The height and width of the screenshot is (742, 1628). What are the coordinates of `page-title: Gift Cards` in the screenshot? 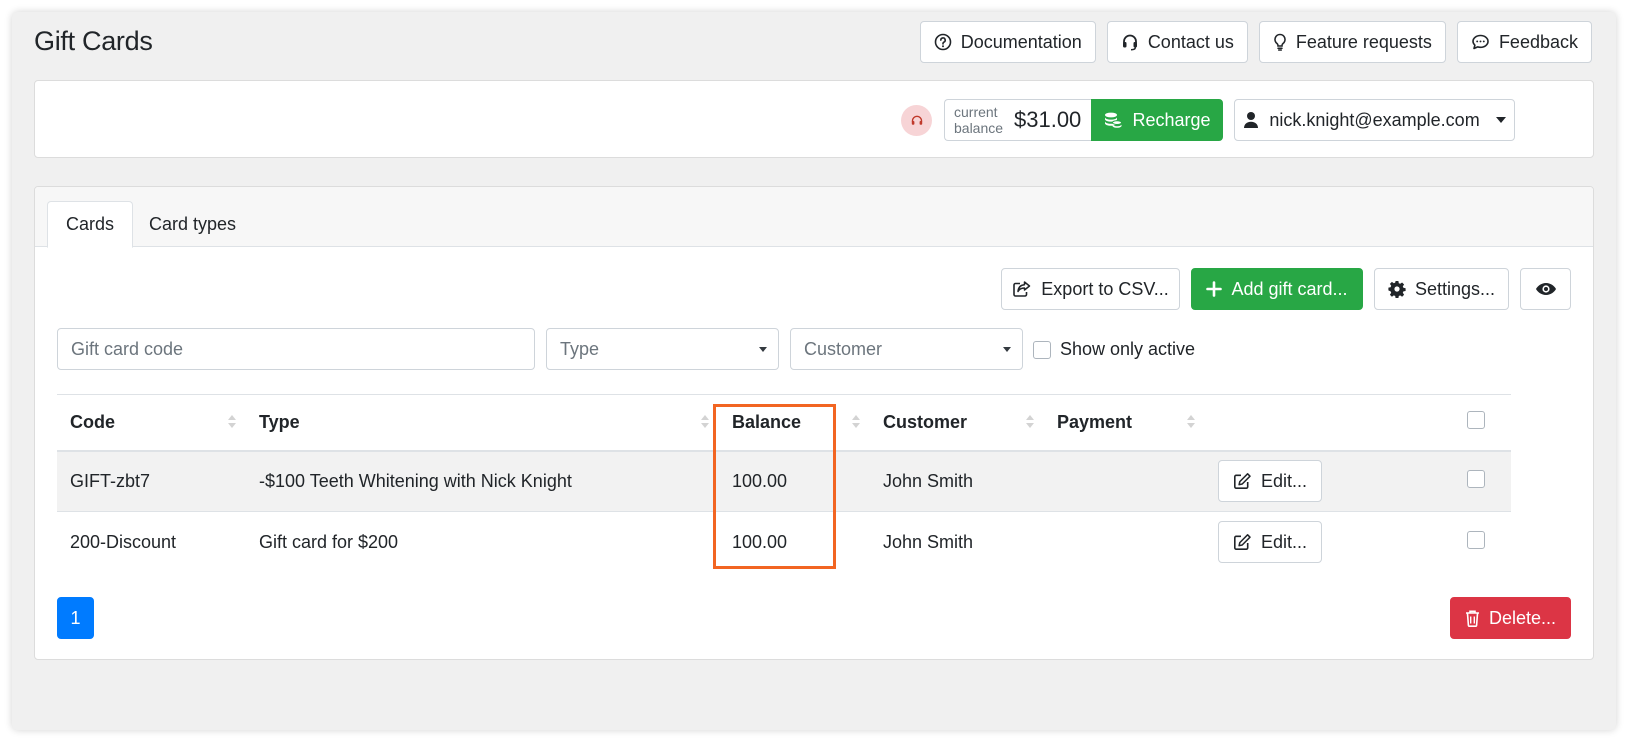 It's located at (93, 41).